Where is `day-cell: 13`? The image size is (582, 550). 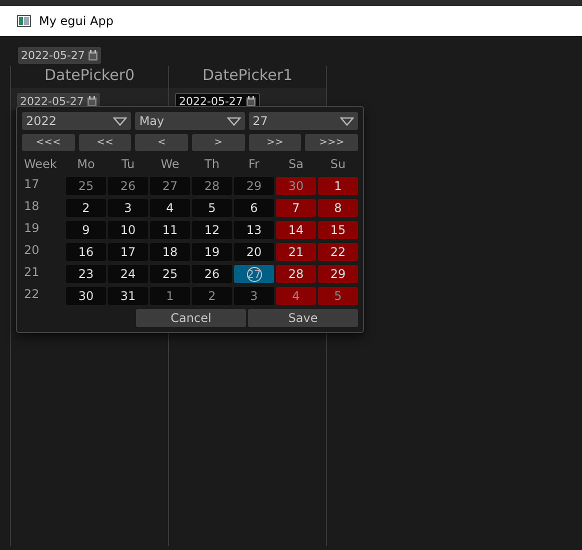 day-cell: 13 is located at coordinates (254, 230).